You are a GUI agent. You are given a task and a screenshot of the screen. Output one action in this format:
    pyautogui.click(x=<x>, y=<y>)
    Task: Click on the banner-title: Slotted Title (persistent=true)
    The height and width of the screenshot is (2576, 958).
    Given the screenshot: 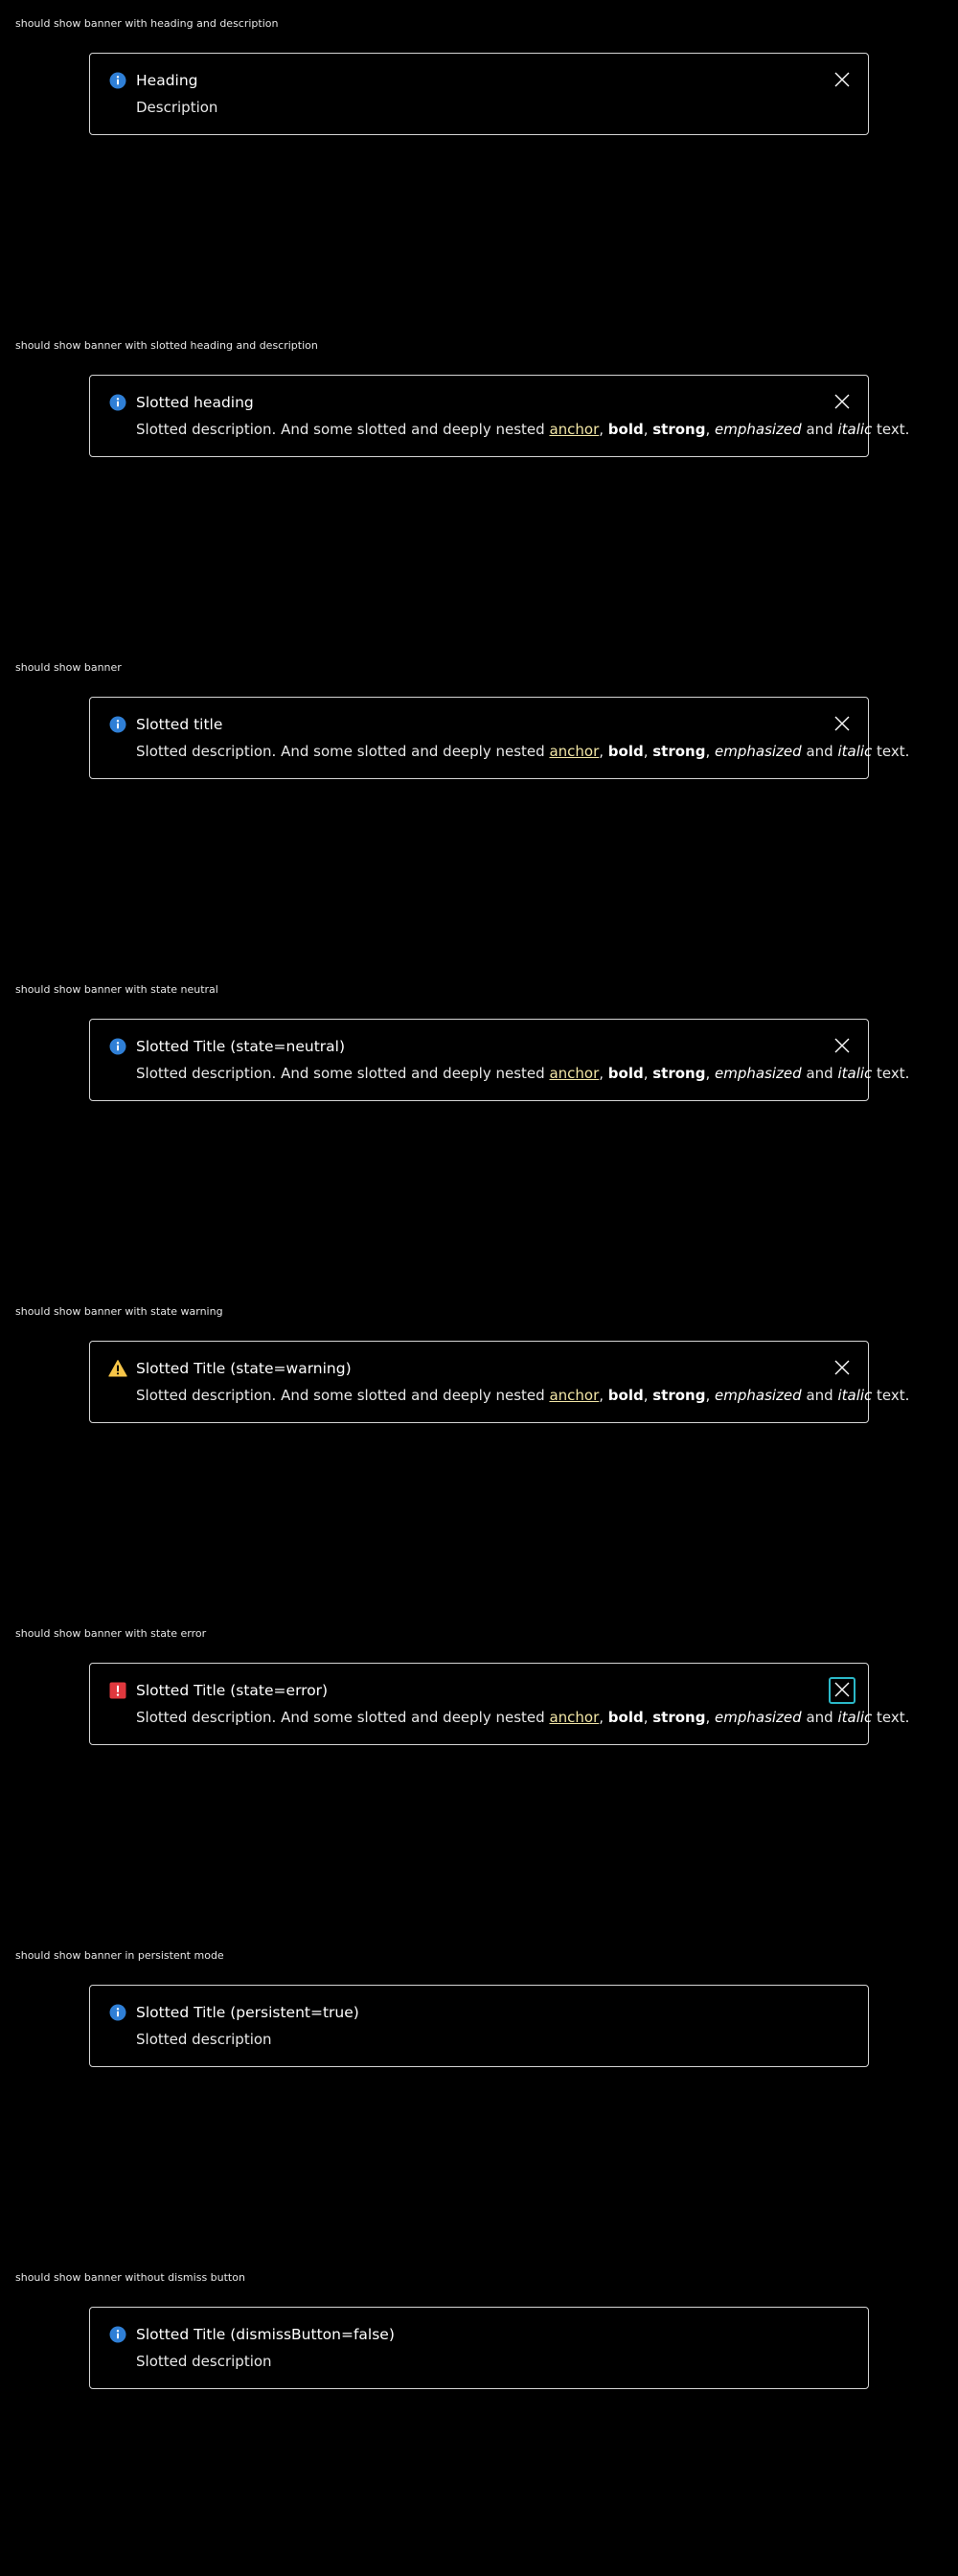 What is the action you would take?
    pyautogui.click(x=247, y=2012)
    